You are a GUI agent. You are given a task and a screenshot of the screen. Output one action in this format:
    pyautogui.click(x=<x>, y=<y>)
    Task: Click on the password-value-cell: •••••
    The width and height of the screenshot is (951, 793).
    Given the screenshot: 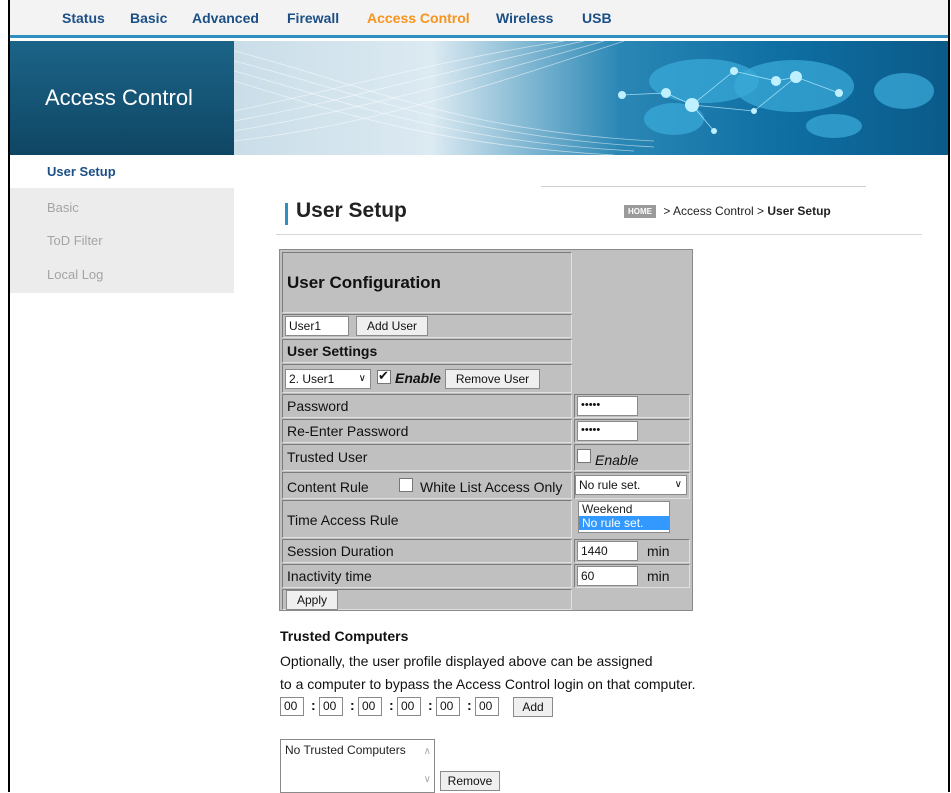 What is the action you would take?
    pyautogui.click(x=632, y=406)
    